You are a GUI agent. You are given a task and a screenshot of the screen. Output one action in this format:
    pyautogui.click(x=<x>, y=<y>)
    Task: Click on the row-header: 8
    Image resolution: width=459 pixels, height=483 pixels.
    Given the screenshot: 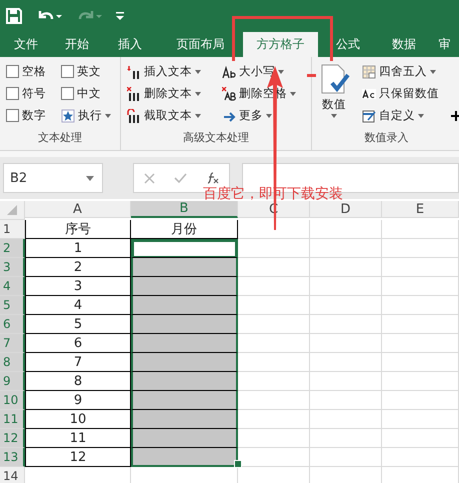 What is the action you would take?
    pyautogui.click(x=12, y=362)
    